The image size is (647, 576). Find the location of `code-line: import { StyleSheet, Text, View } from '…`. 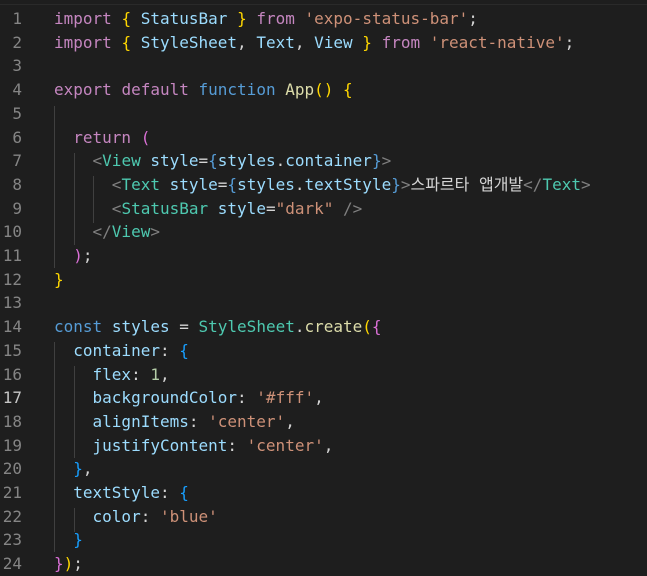

code-line: import { StyleSheet, Text, View } from '… is located at coordinates (314, 43).